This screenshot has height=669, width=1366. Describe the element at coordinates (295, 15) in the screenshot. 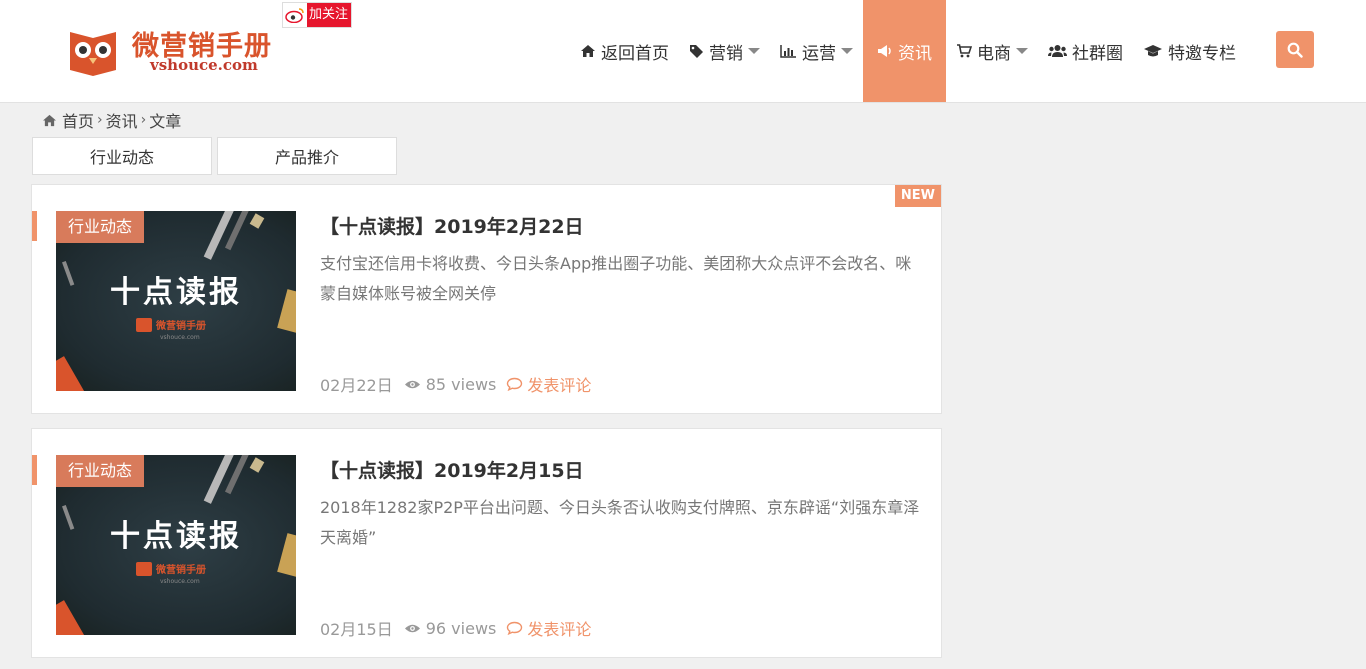

I see `weibo-icon` at that location.